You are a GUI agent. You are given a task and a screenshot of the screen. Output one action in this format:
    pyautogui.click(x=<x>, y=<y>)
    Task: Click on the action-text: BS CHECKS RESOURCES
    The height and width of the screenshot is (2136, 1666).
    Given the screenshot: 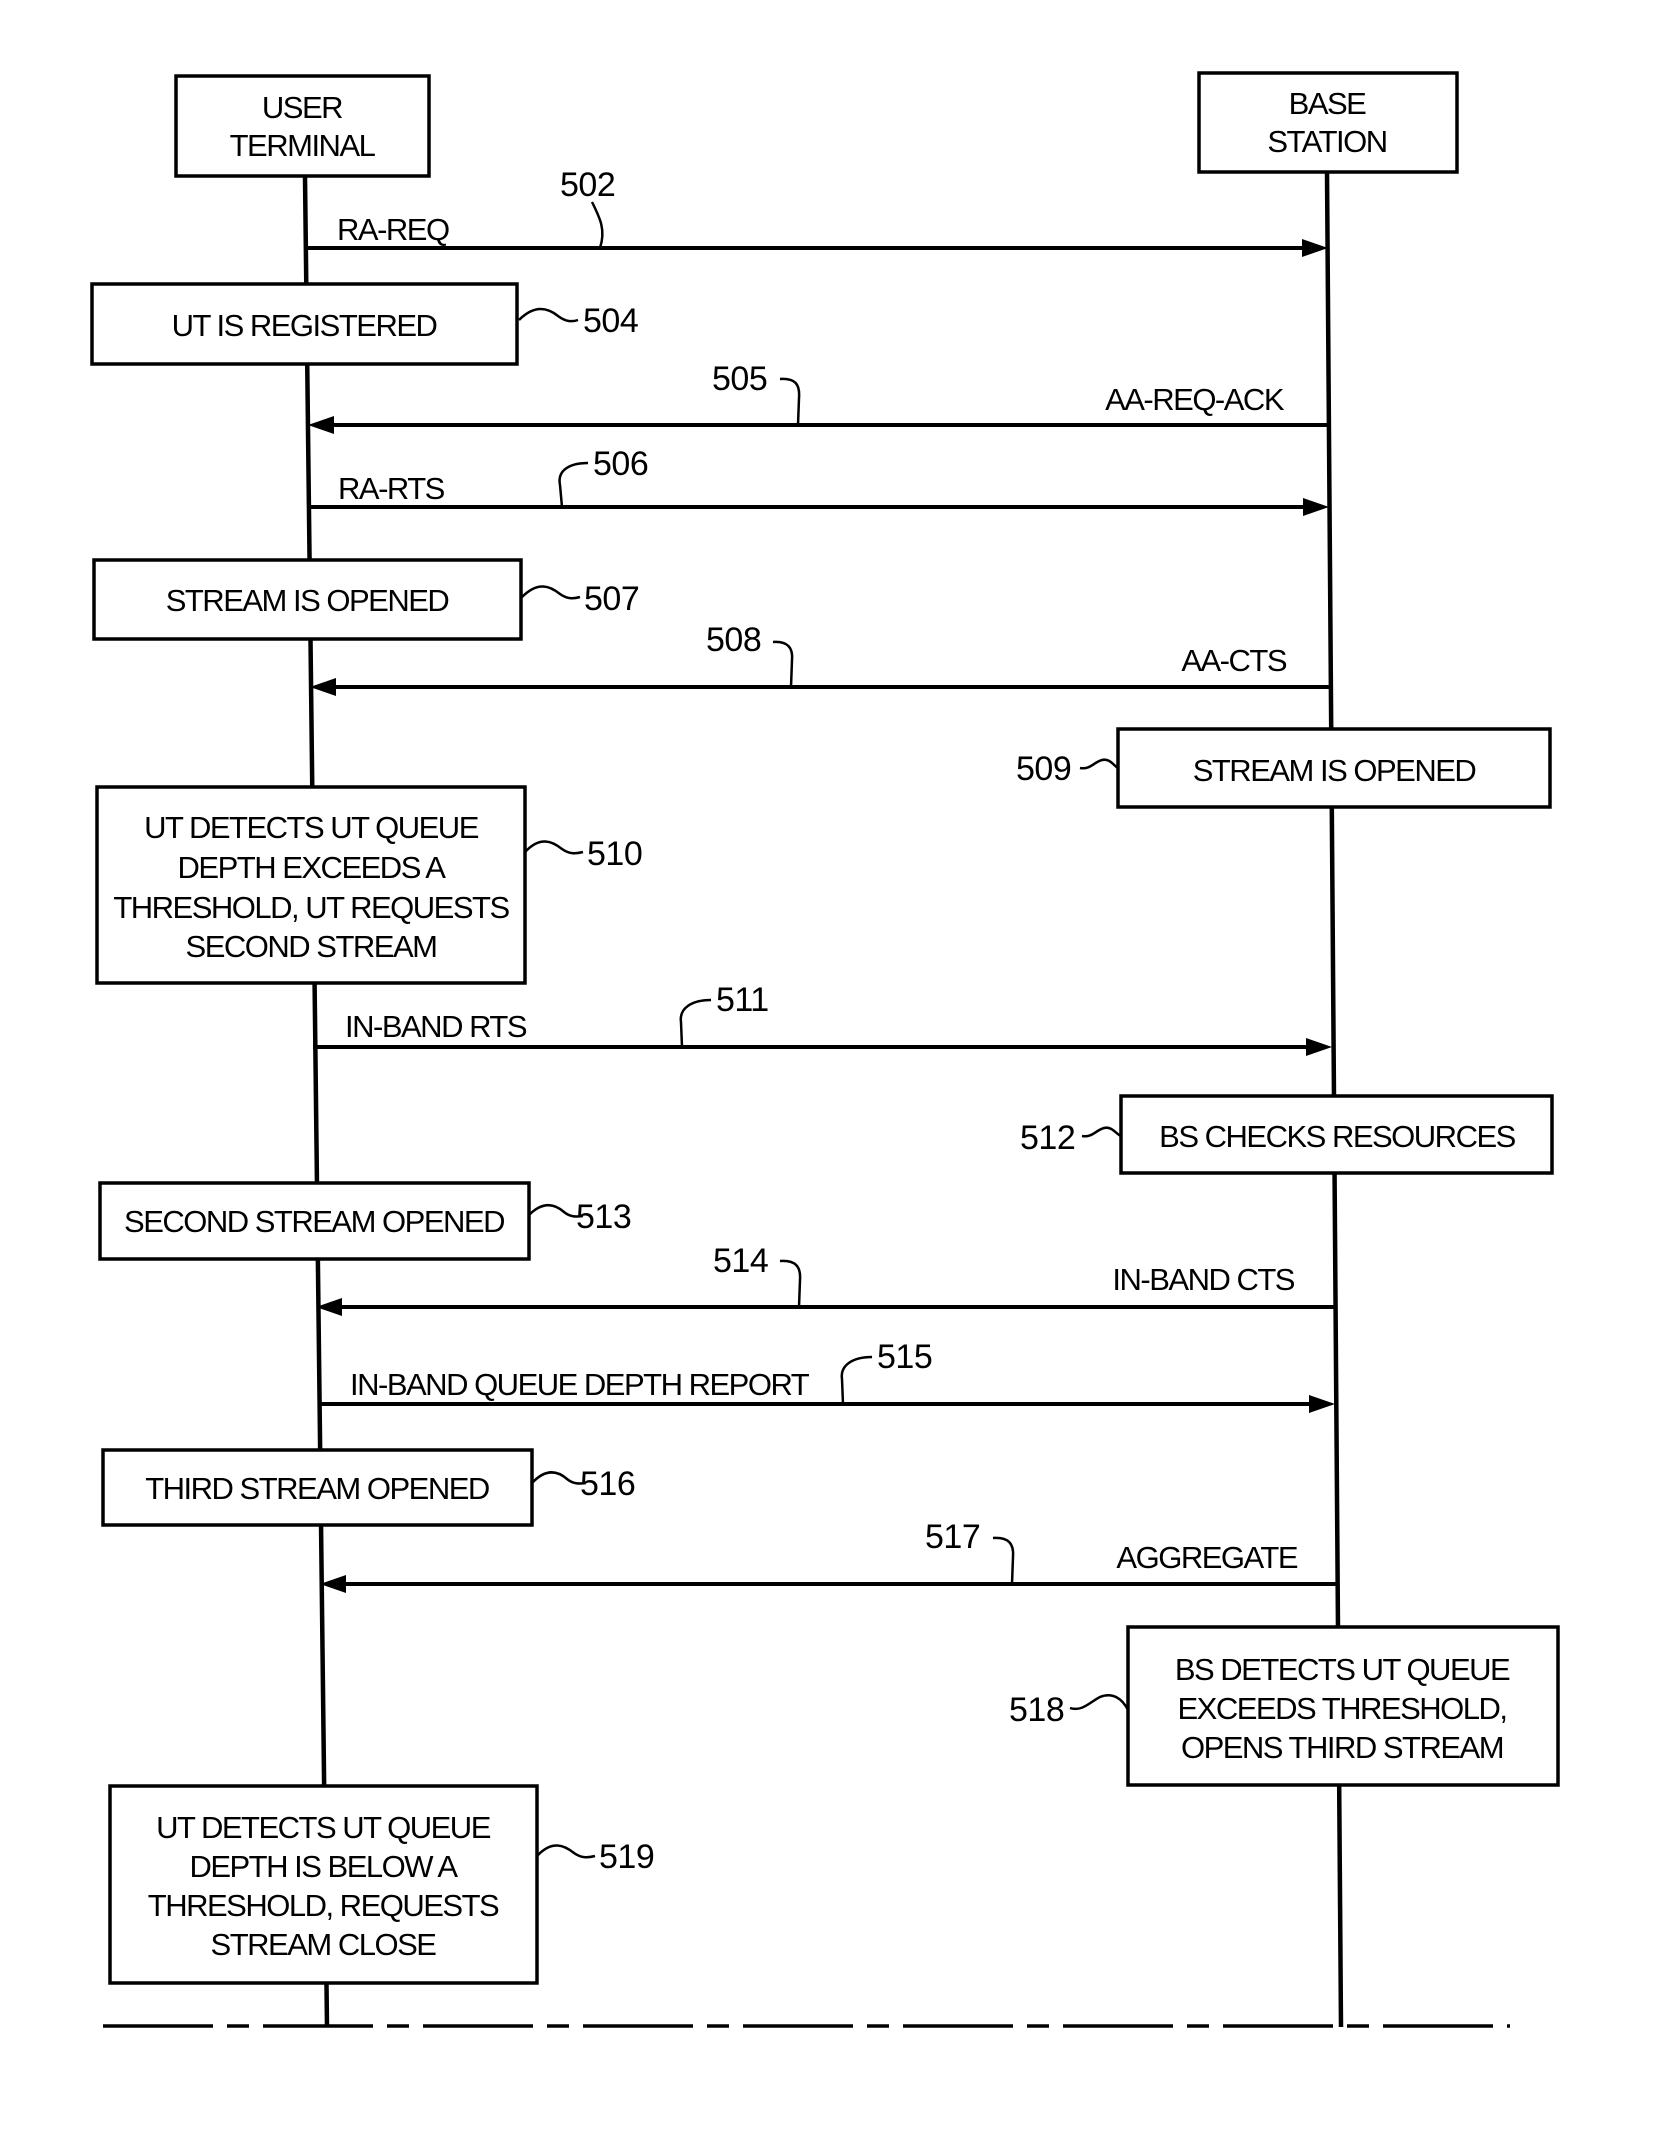 What is the action you would take?
    pyautogui.click(x=1337, y=1136)
    